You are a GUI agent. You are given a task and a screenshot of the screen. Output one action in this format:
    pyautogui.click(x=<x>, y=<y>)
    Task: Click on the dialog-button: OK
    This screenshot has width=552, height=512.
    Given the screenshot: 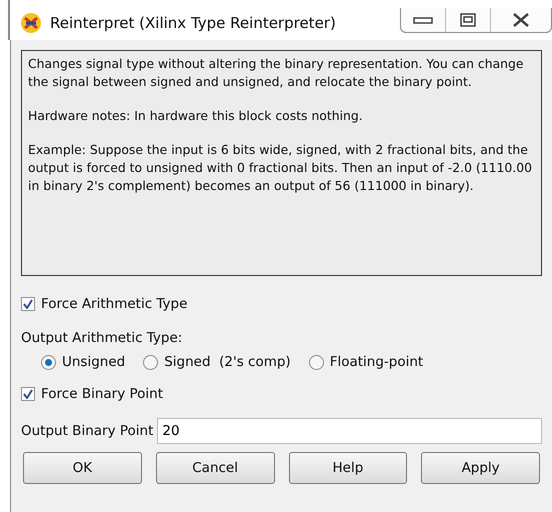 What is the action you would take?
    pyautogui.click(x=82, y=468)
    